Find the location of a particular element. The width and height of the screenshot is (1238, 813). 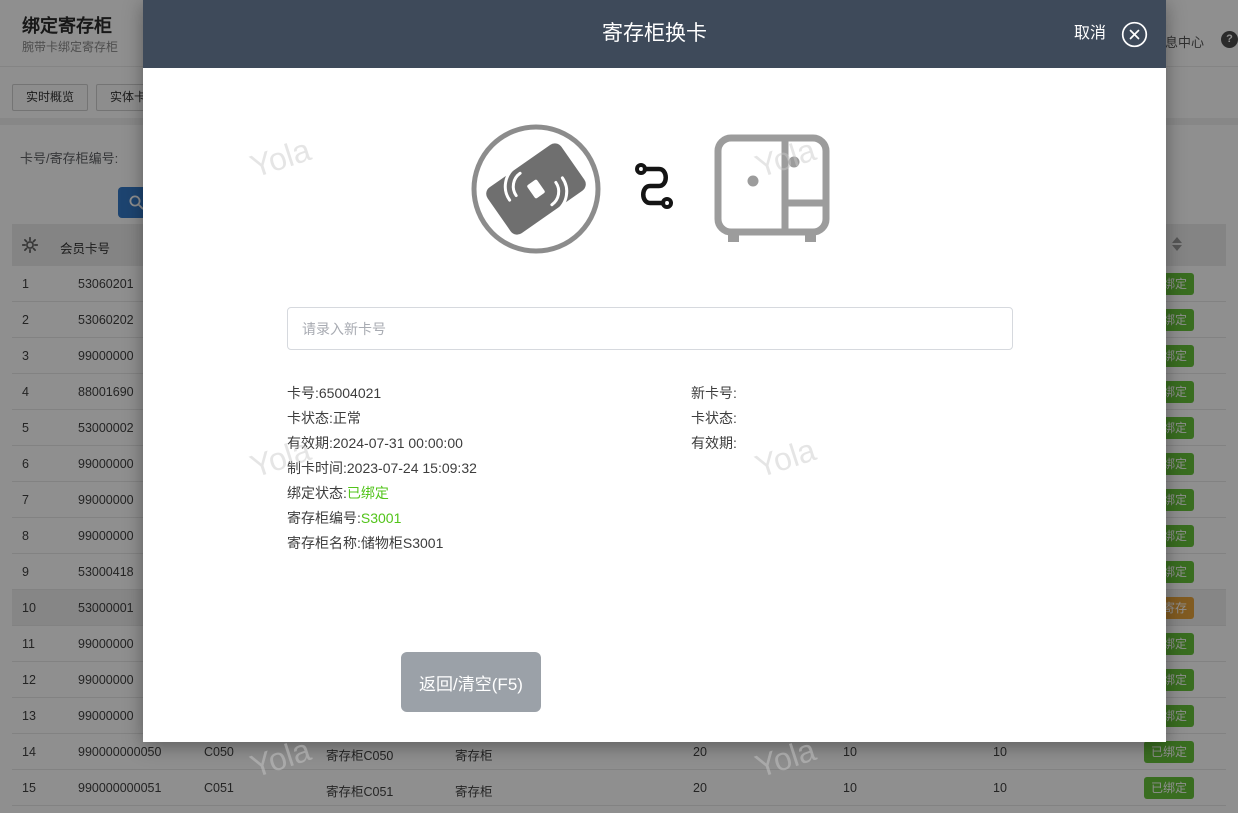

info-value: 2023-07-24 15:09:32 is located at coordinates (411, 468).